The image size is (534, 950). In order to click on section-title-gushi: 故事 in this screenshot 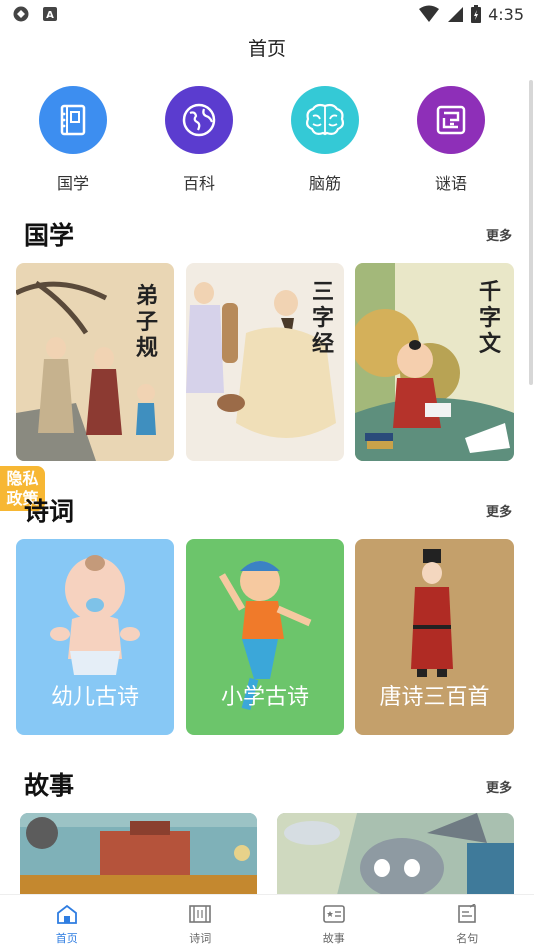, I will do `click(49, 785)`.